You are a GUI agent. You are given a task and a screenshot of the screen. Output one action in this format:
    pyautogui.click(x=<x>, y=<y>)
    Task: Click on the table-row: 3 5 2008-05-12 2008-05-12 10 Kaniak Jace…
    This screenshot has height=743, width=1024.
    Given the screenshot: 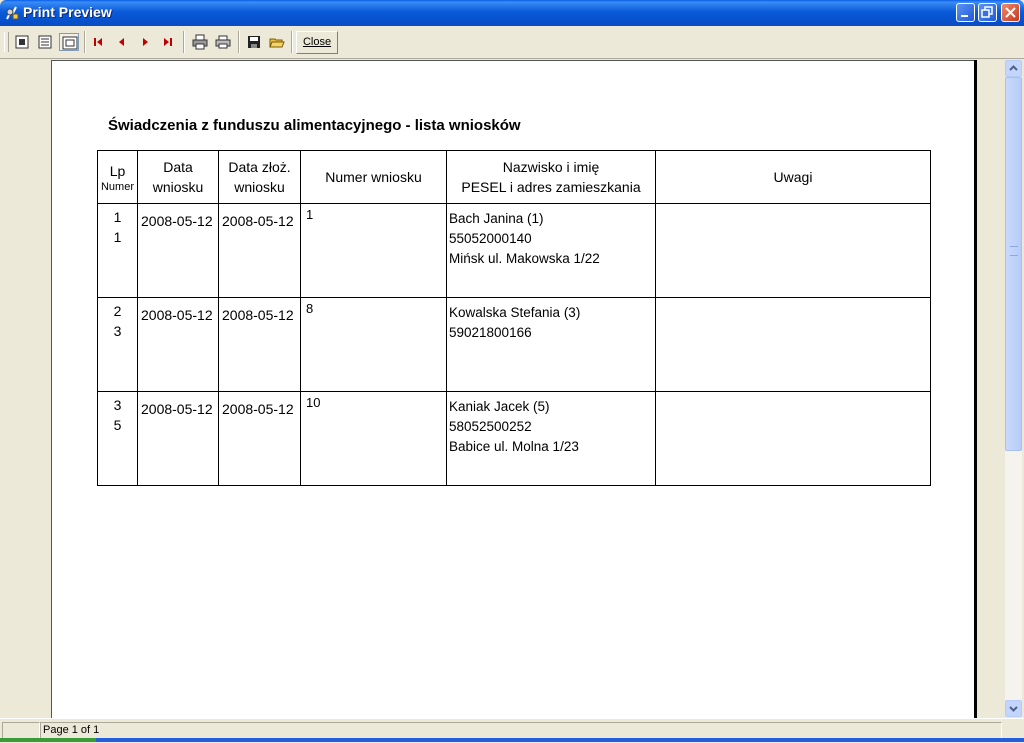 What is the action you would take?
    pyautogui.click(x=514, y=438)
    